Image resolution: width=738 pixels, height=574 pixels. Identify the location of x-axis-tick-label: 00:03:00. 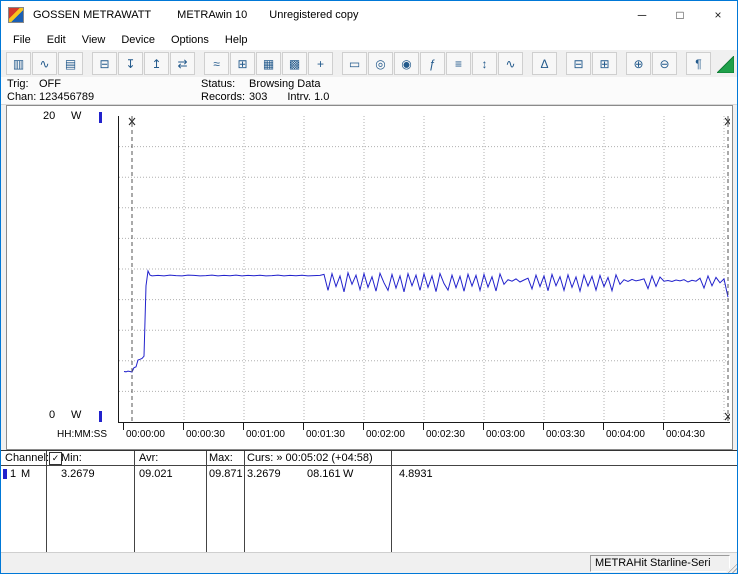
(505, 434).